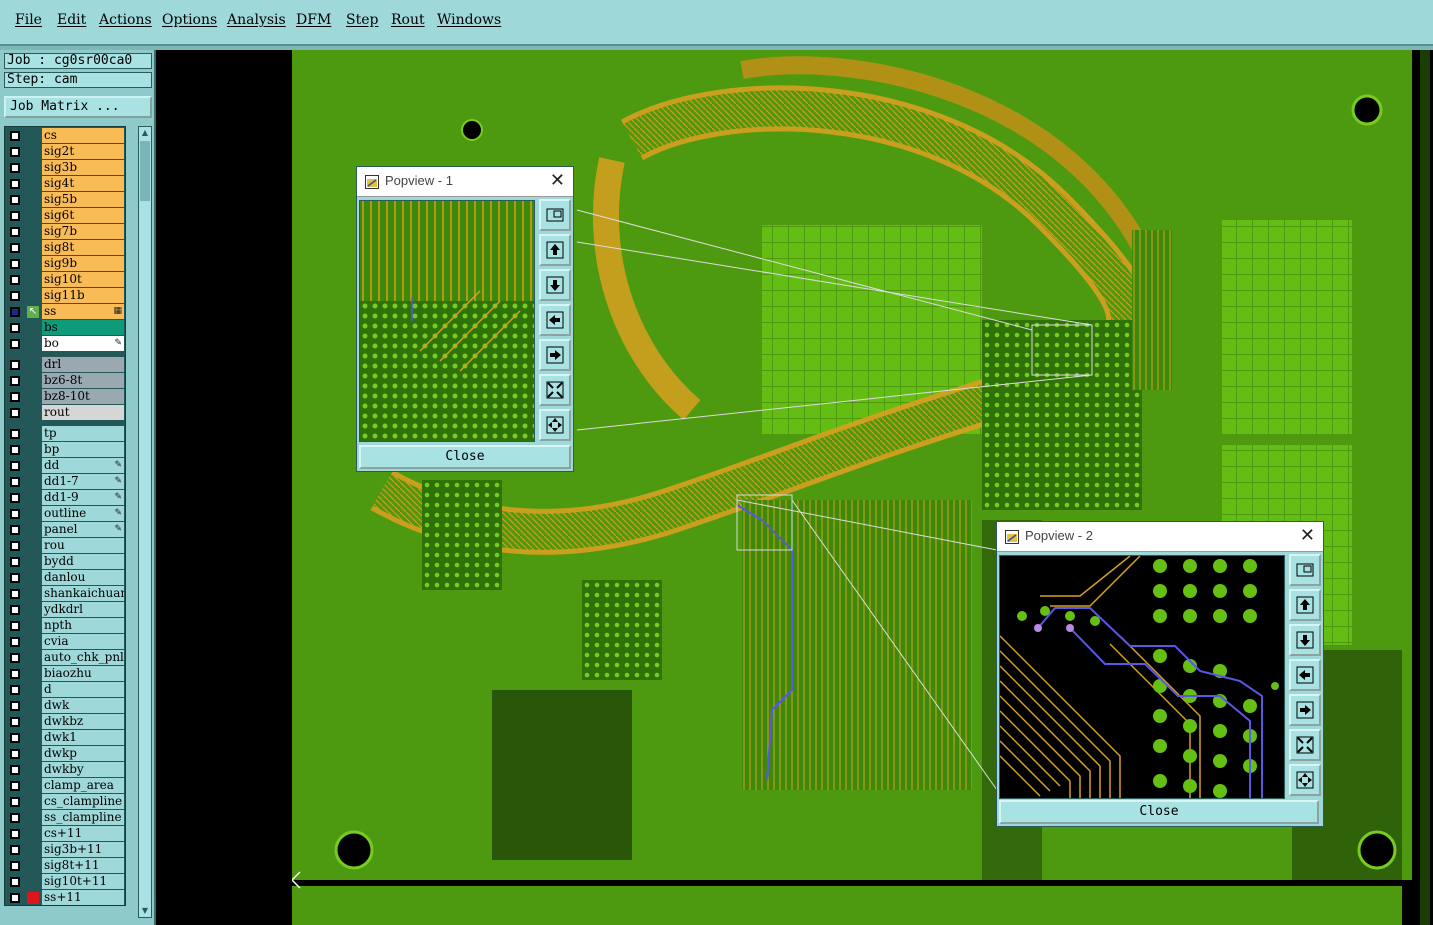 This screenshot has width=1433, height=925. I want to click on pan-right-icon, so click(1305, 710).